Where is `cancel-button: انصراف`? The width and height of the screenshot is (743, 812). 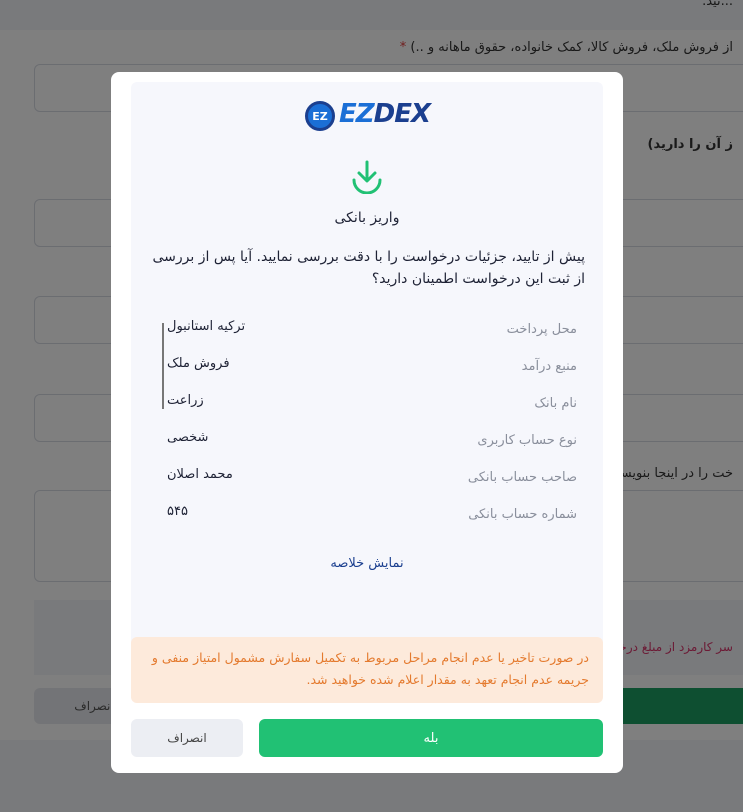 cancel-button: انصراف is located at coordinates (187, 738).